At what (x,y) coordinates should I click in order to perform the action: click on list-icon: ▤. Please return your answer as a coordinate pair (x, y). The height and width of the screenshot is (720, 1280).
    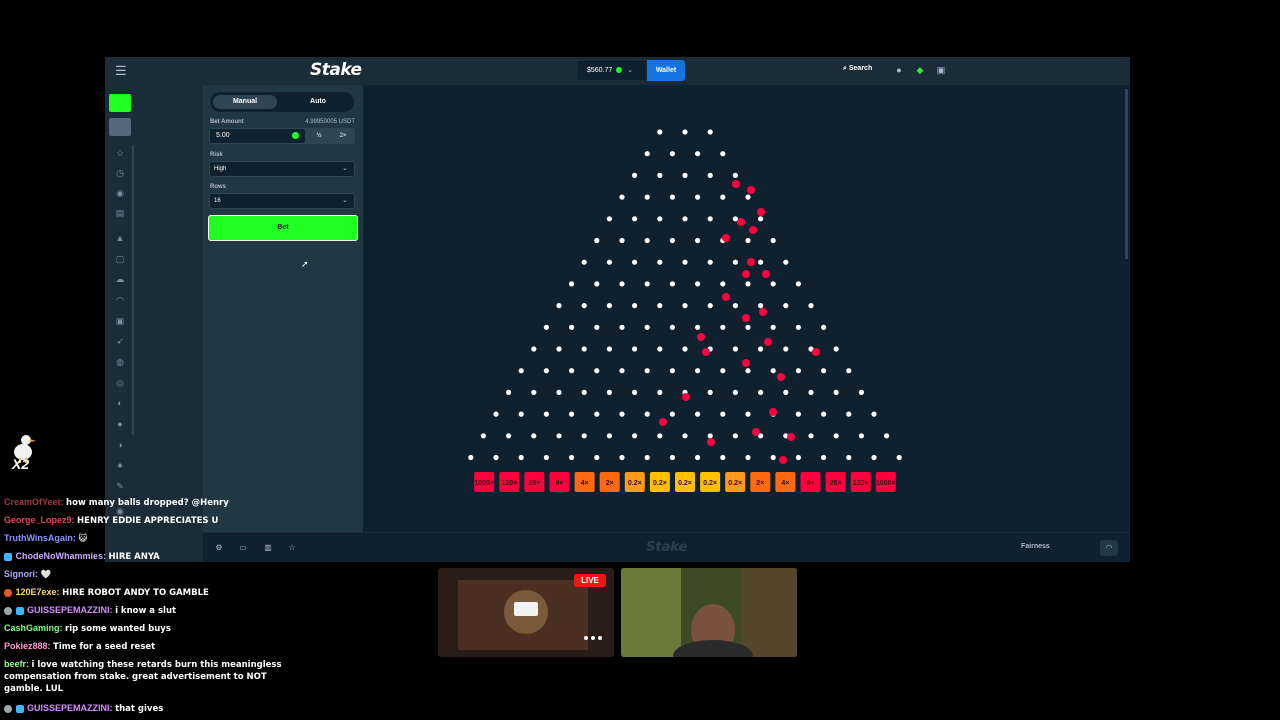
    Looking at the image, I should click on (120, 213).